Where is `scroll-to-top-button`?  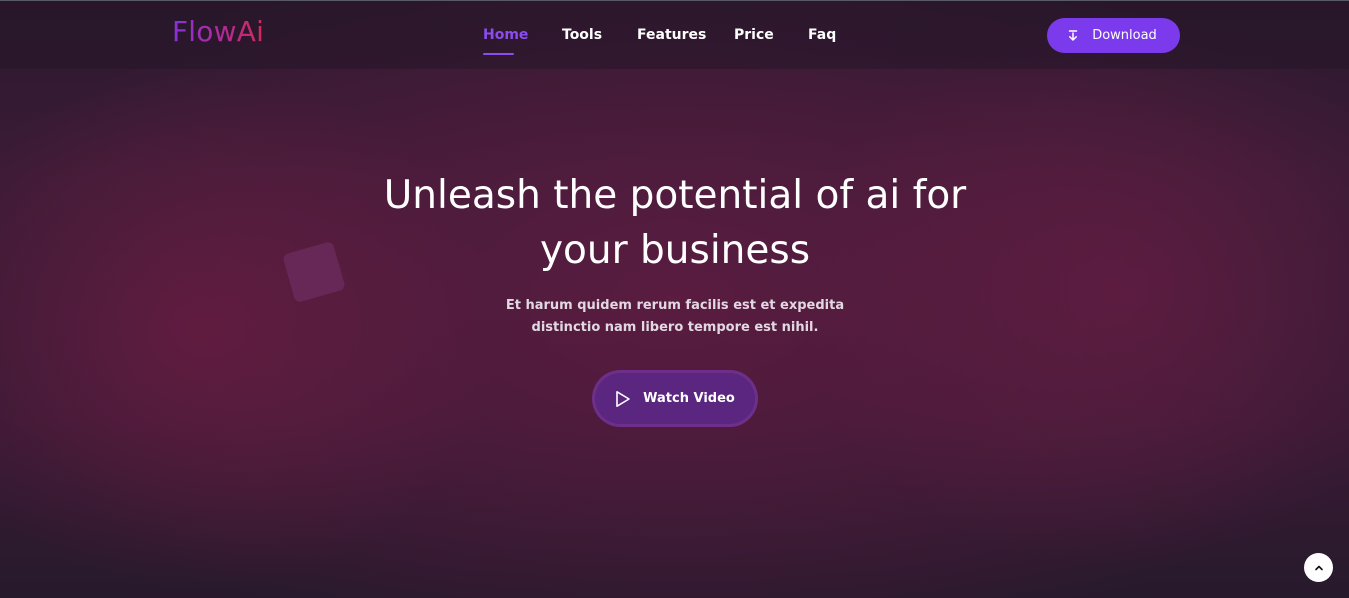 scroll-to-top-button is located at coordinates (1318, 567).